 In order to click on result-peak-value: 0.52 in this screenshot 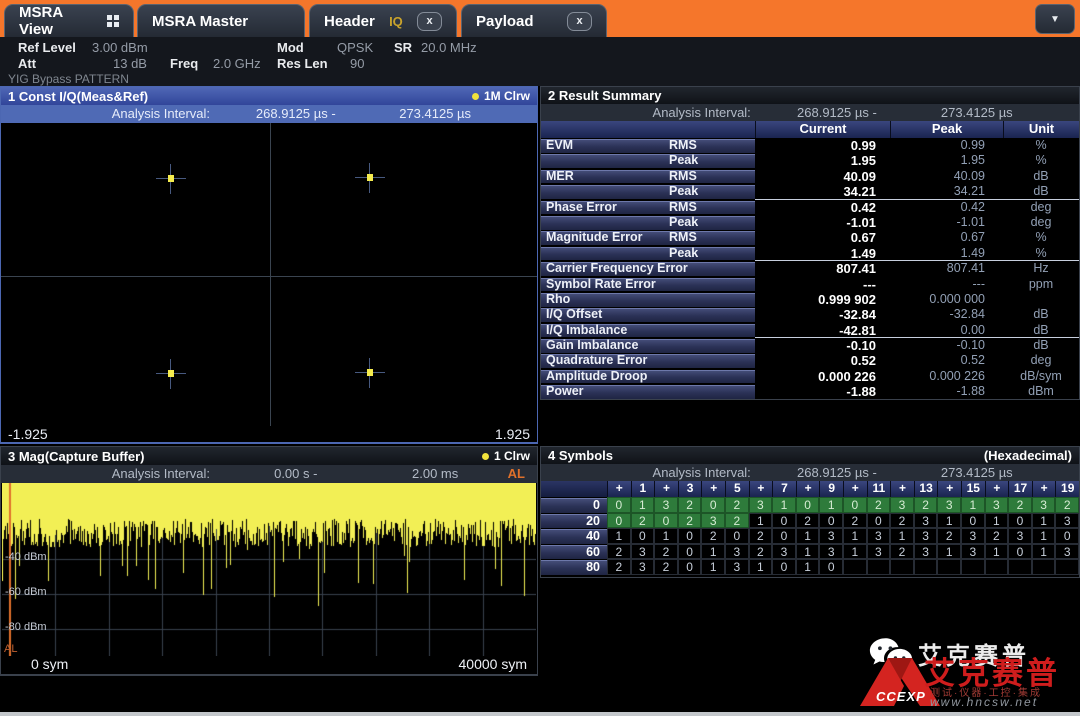, I will do `click(972, 360)`.